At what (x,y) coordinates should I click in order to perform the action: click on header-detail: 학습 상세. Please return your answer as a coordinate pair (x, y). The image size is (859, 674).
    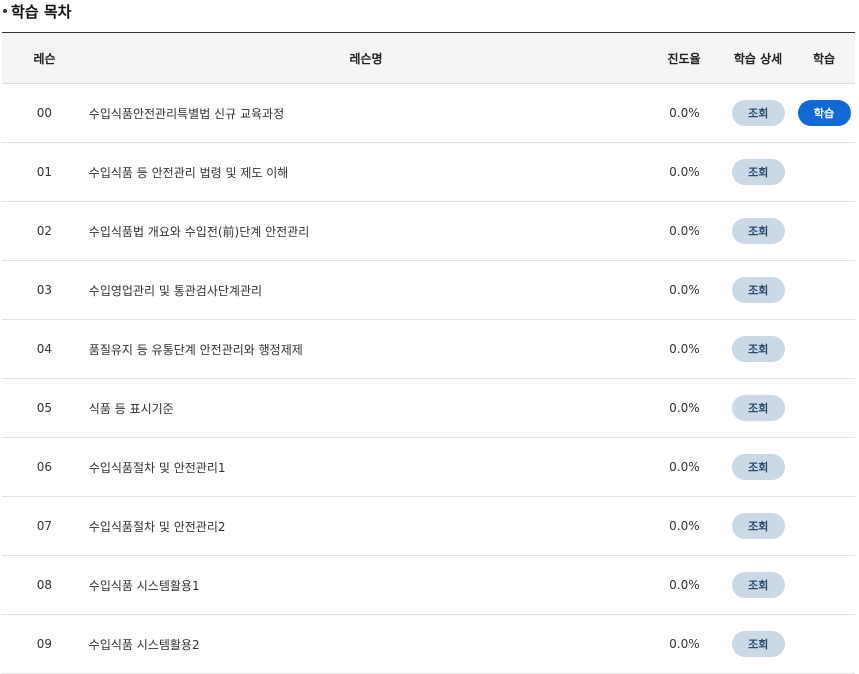
    Looking at the image, I should click on (758, 58).